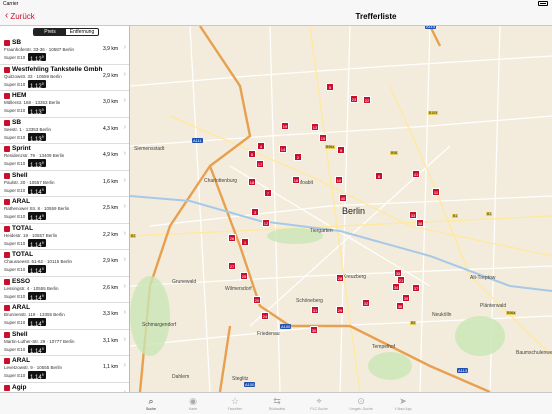  What do you see at coordinates (367, 100) in the screenshot?
I see `station-marker: 22` at bounding box center [367, 100].